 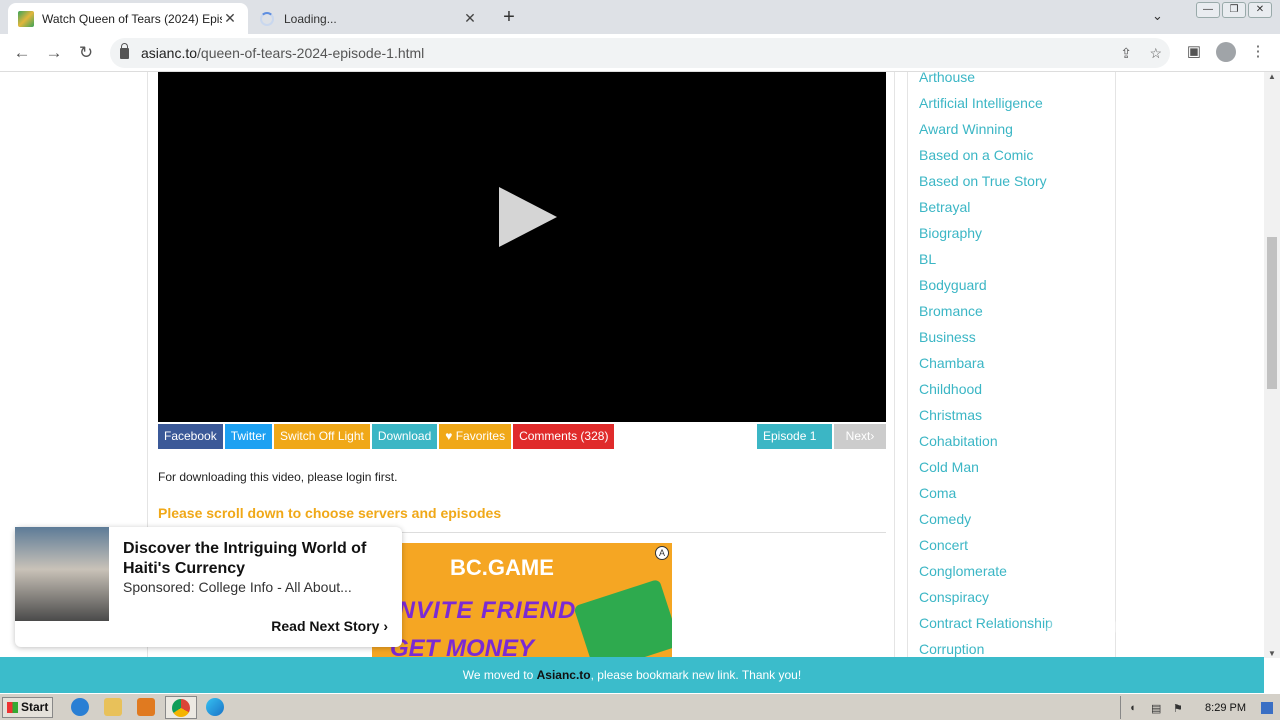 What do you see at coordinates (1272, 653) in the screenshot?
I see `scroll-down-arrow-icon: ▼` at bounding box center [1272, 653].